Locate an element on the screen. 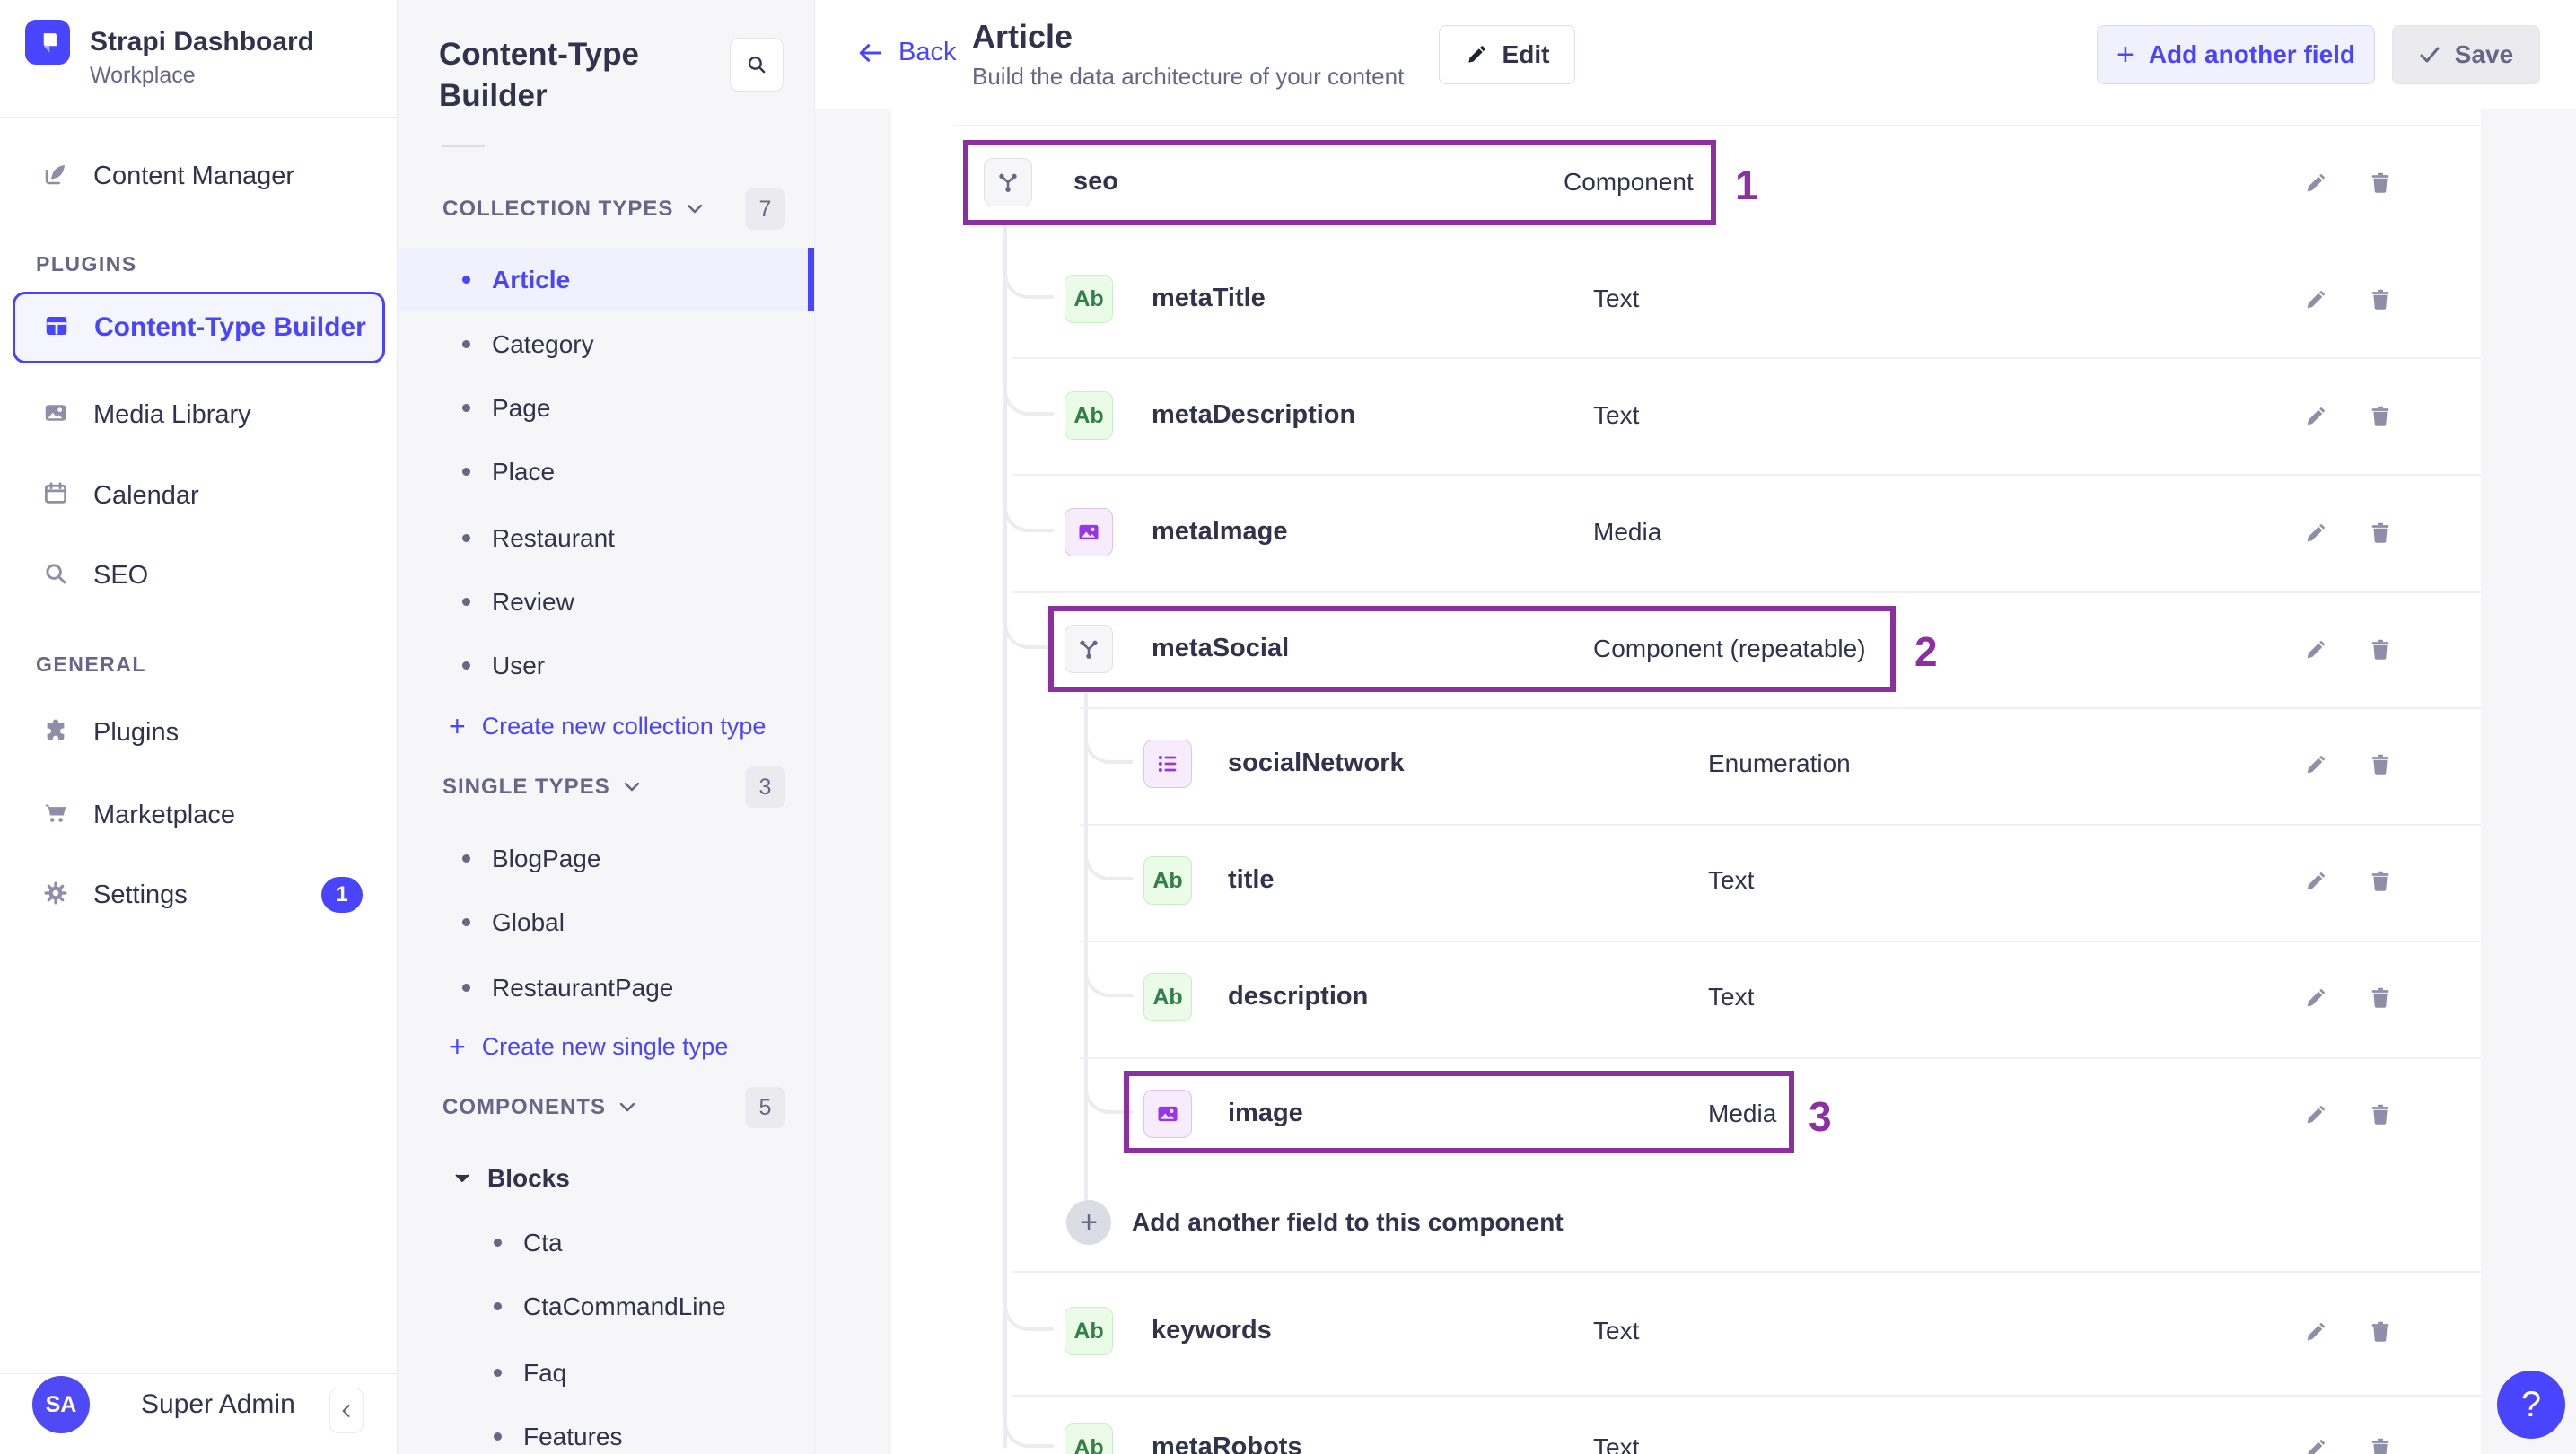  field-type: Media is located at coordinates (1742, 1113).